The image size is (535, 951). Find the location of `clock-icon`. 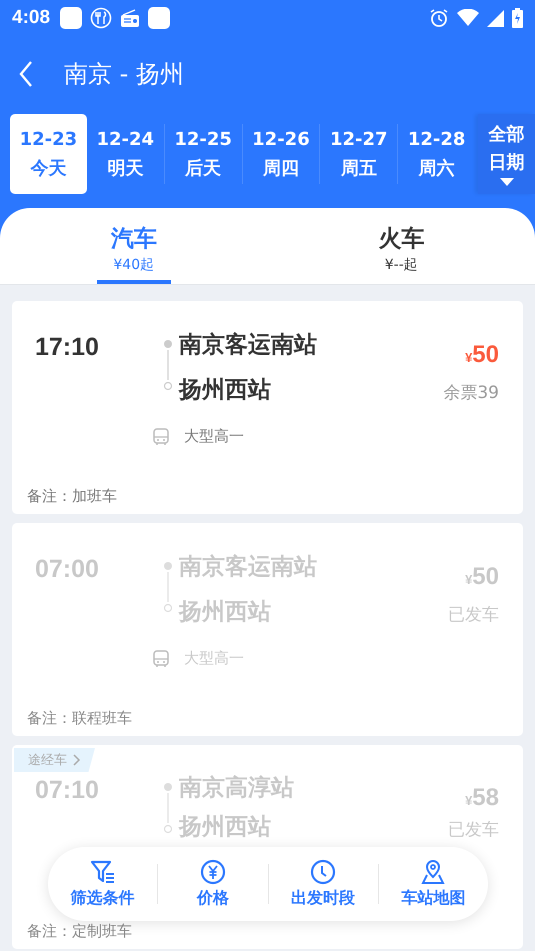

clock-icon is located at coordinates (323, 872).